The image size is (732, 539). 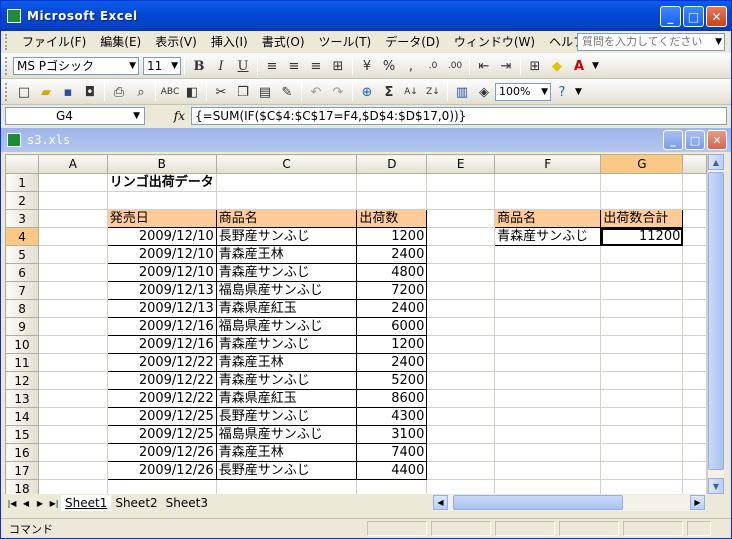 What do you see at coordinates (286, 380) in the screenshot?
I see `product-cell: 青森産サンふじ` at bounding box center [286, 380].